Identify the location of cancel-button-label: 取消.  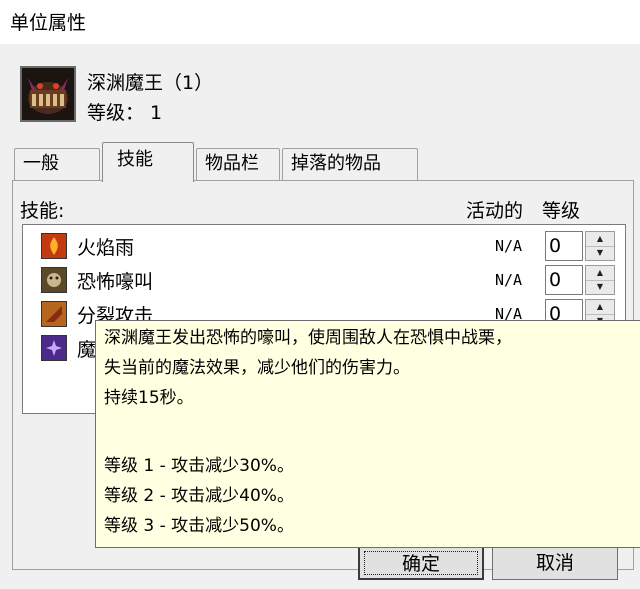
(554, 563).